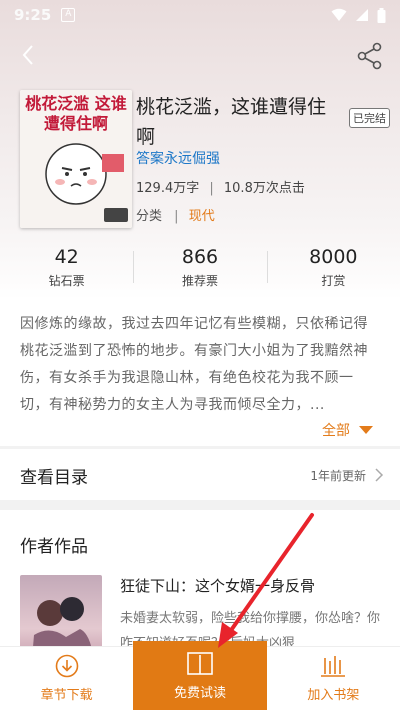  What do you see at coordinates (333, 257) in the screenshot?
I see `counter-value: 8000` at bounding box center [333, 257].